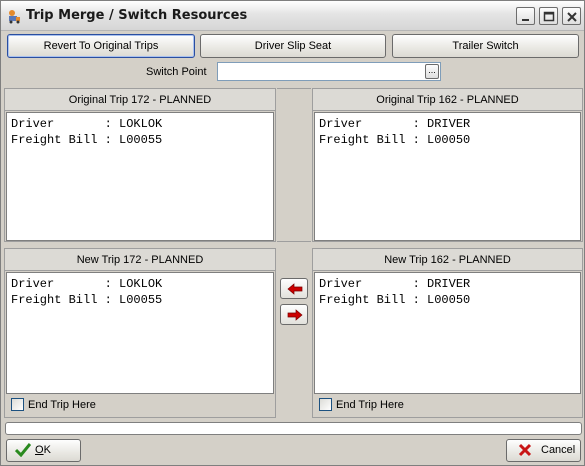  I want to click on cancel-label: Cancel, so click(558, 450).